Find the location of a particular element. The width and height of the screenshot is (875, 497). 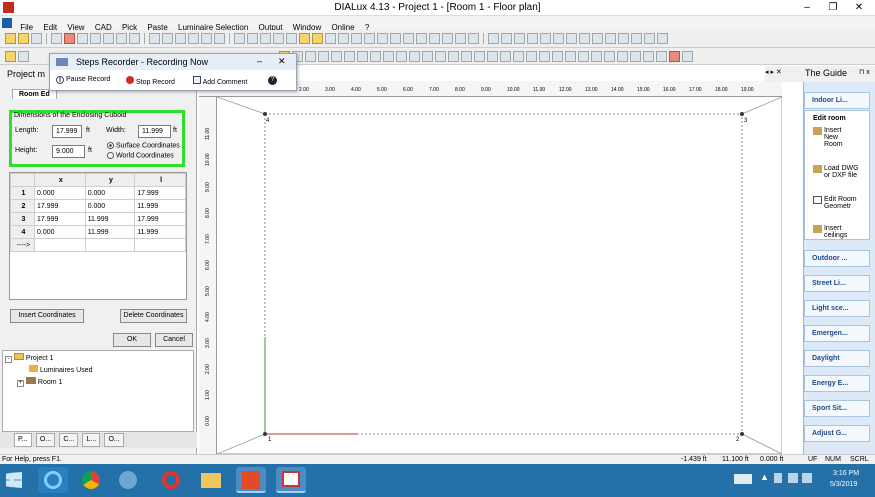

cell-x is located at coordinates (60, 245).